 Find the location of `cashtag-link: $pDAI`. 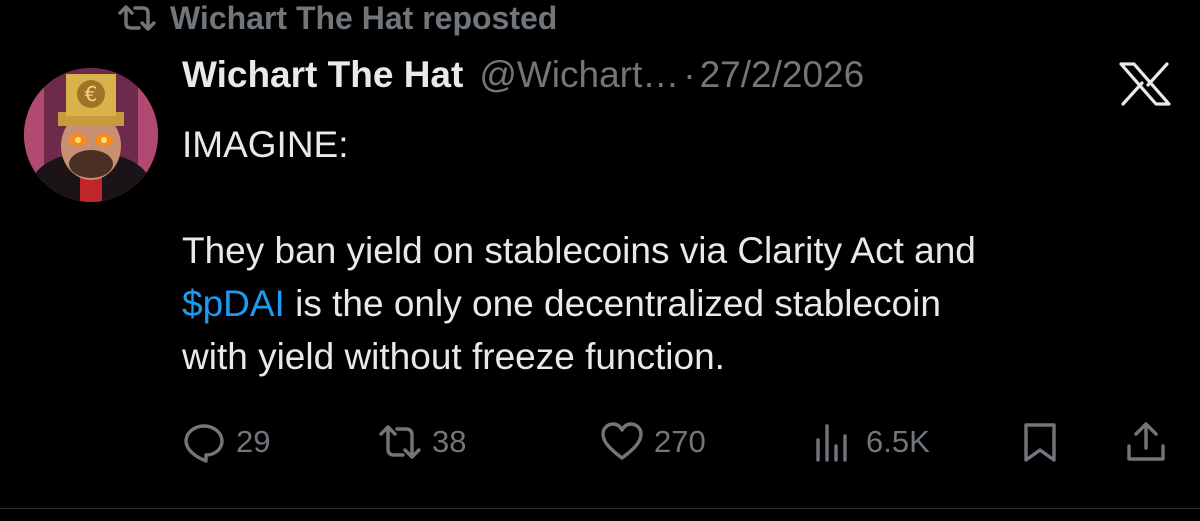

cashtag-link: $pDAI is located at coordinates (233, 303).